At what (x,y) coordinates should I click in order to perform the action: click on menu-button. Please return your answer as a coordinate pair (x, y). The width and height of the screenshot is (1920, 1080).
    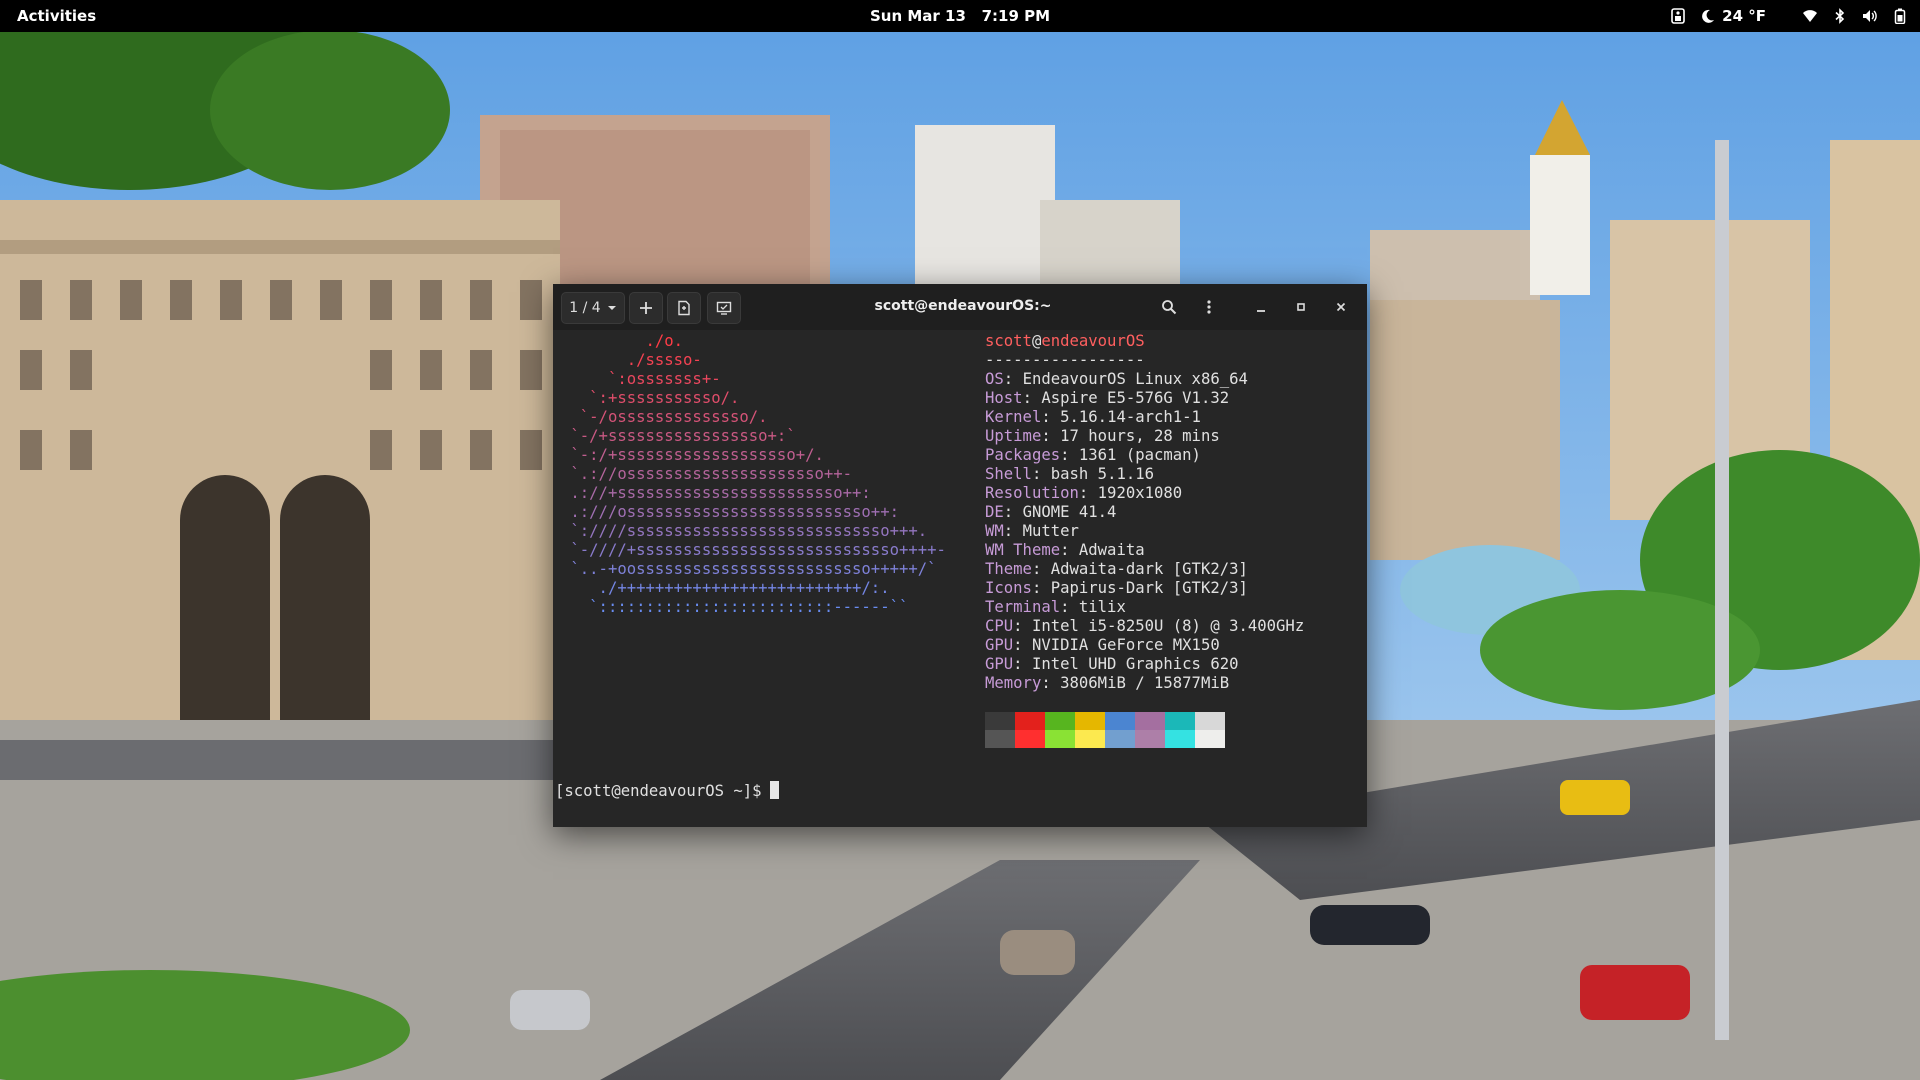
    Looking at the image, I should click on (1209, 307).